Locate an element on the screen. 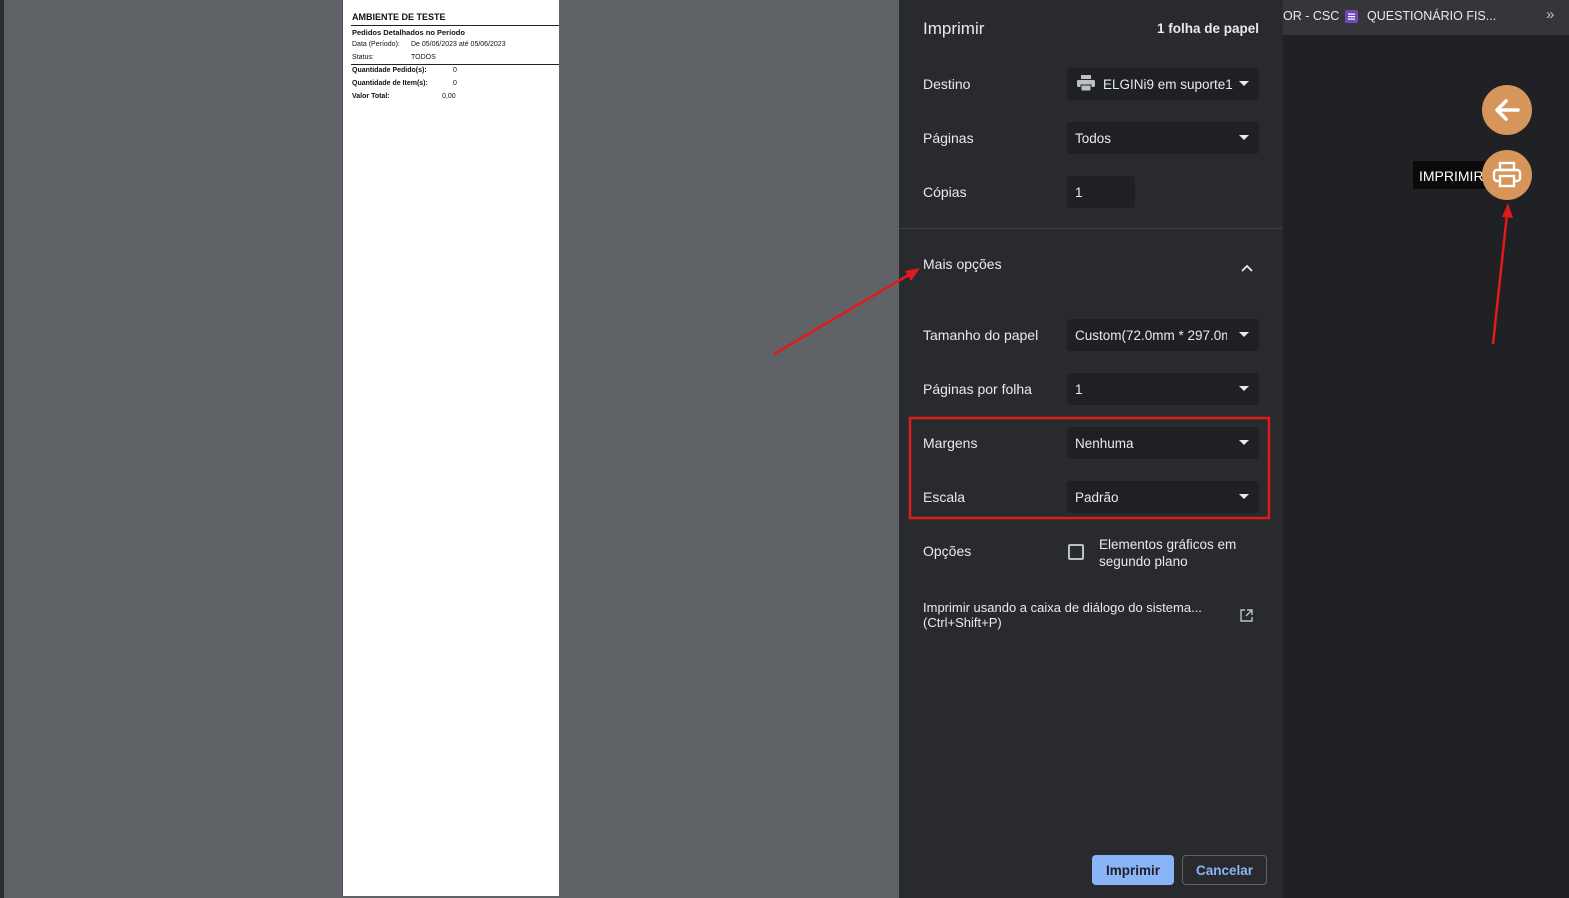  section-divider is located at coordinates (1091, 228).